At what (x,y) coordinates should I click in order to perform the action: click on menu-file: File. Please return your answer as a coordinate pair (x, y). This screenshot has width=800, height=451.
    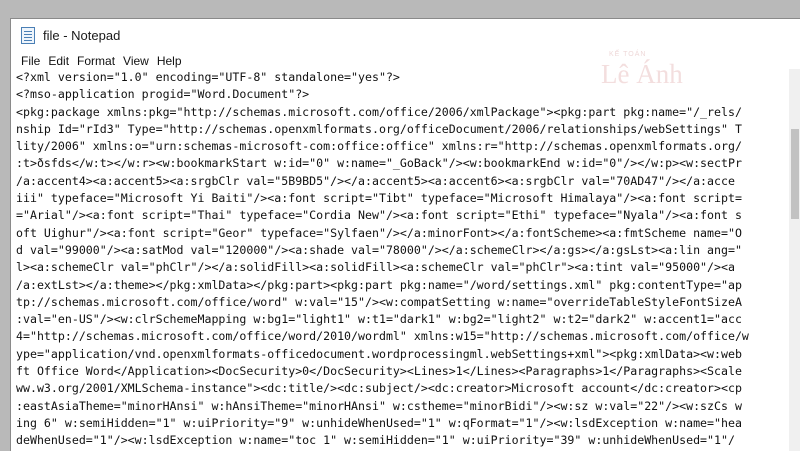
    Looking at the image, I should click on (30, 61).